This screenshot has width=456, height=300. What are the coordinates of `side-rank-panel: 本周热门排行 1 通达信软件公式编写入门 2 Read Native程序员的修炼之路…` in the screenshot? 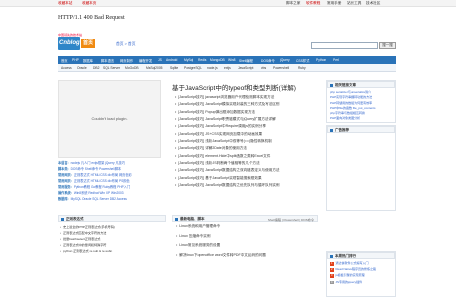 It's located at (361, 274).